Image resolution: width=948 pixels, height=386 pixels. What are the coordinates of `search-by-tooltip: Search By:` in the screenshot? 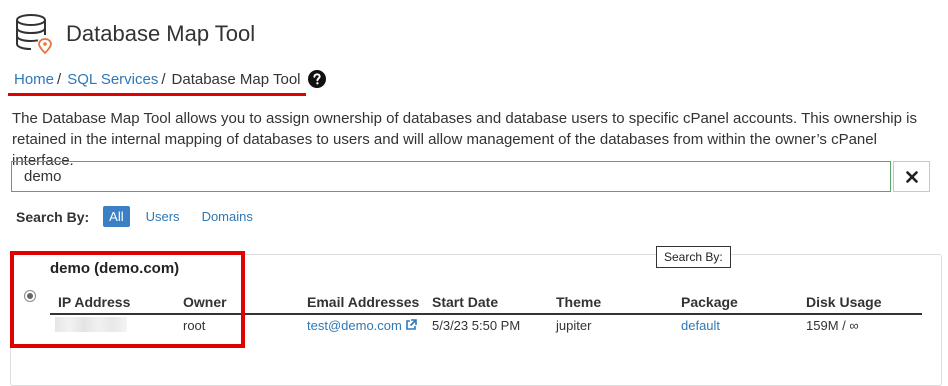 It's located at (693, 257).